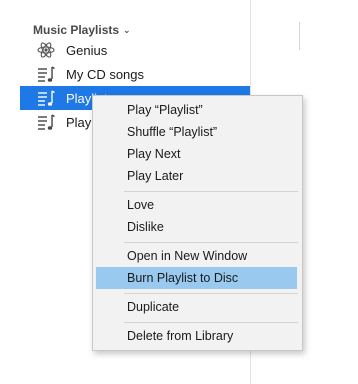 This screenshot has height=384, width=358. What do you see at coordinates (76, 30) in the screenshot?
I see `section-title: Music Playlists` at bounding box center [76, 30].